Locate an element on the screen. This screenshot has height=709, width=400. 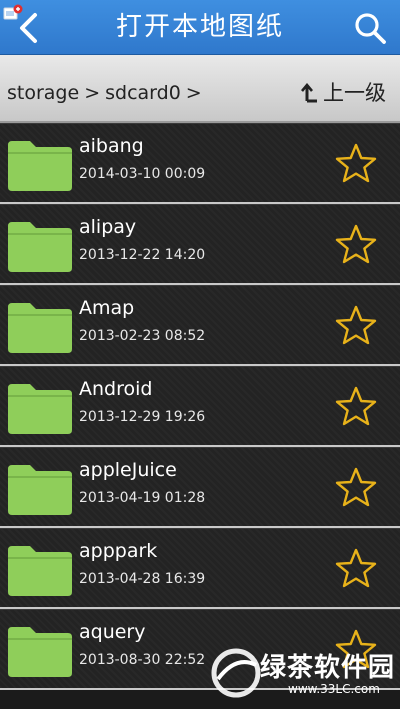
file-row: aibang 2014-03-10 00:09 is located at coordinates (200, 163).